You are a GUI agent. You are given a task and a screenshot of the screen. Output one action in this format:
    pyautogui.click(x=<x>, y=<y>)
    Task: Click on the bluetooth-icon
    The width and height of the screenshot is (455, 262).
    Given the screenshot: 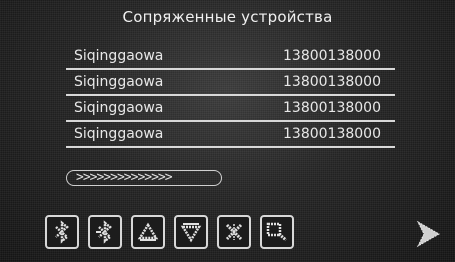 What is the action you would take?
    pyautogui.click(x=62, y=232)
    